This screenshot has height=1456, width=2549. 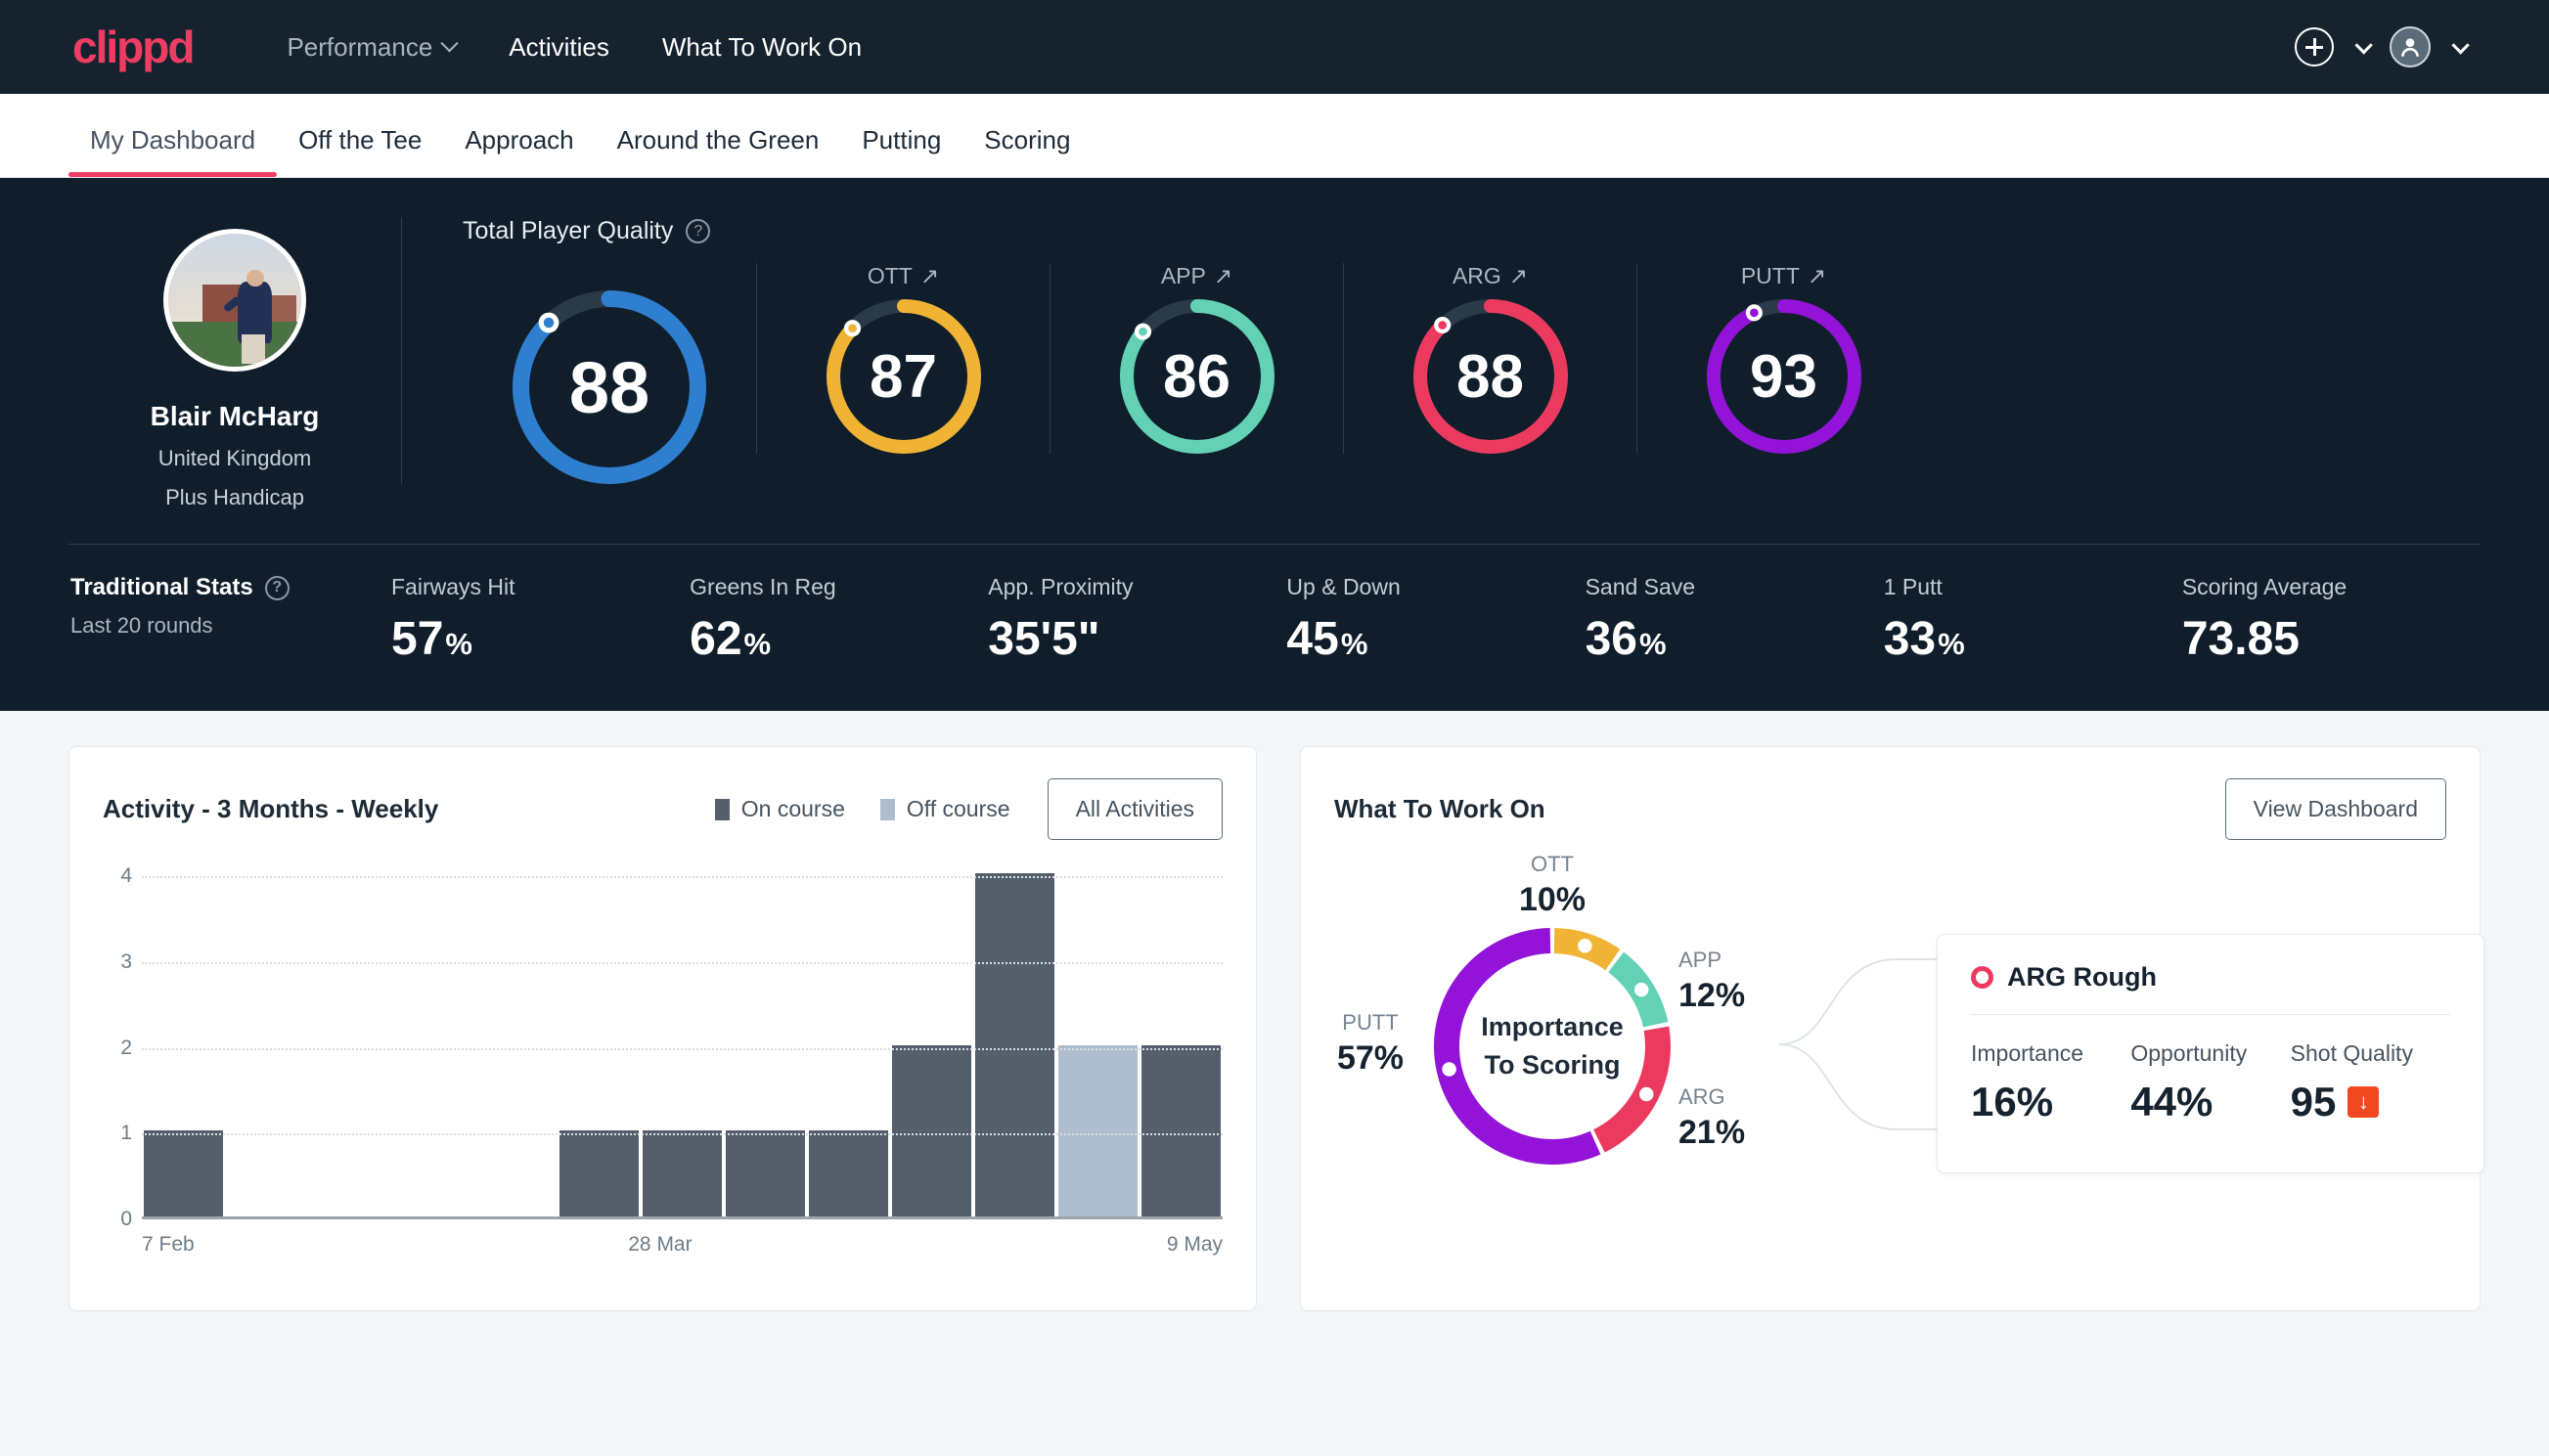 I want to click on all-activities-button: All Activities, so click(x=1135, y=809).